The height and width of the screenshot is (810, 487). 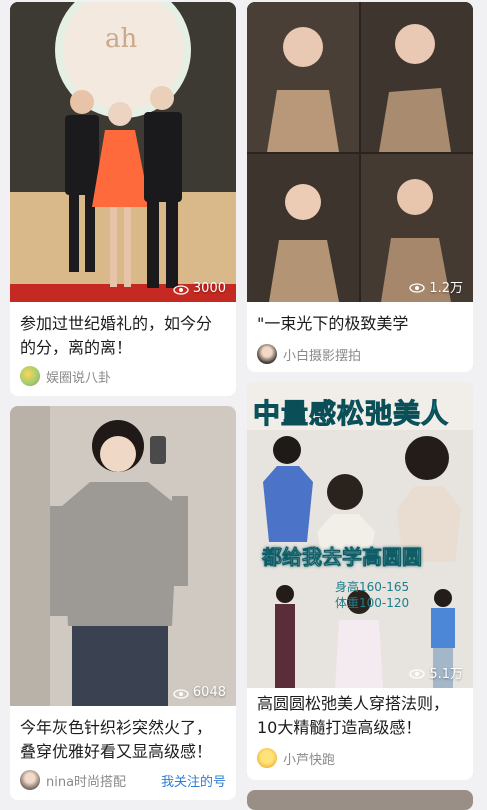 I want to click on view-count: 3000, so click(x=199, y=288).